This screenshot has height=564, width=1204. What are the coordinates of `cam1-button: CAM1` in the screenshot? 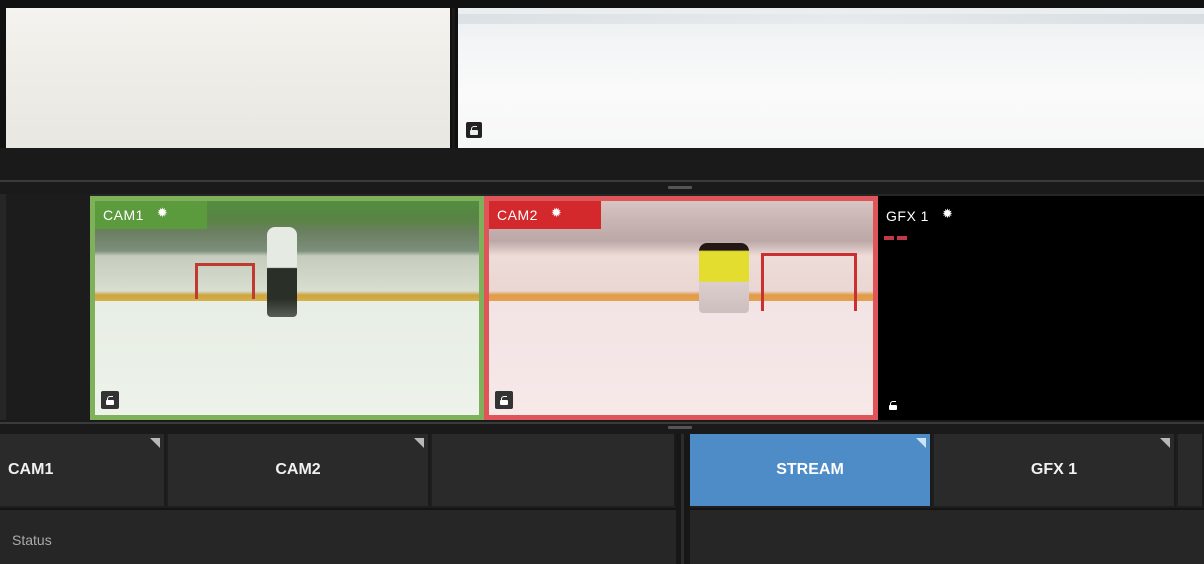 It's located at (83, 470).